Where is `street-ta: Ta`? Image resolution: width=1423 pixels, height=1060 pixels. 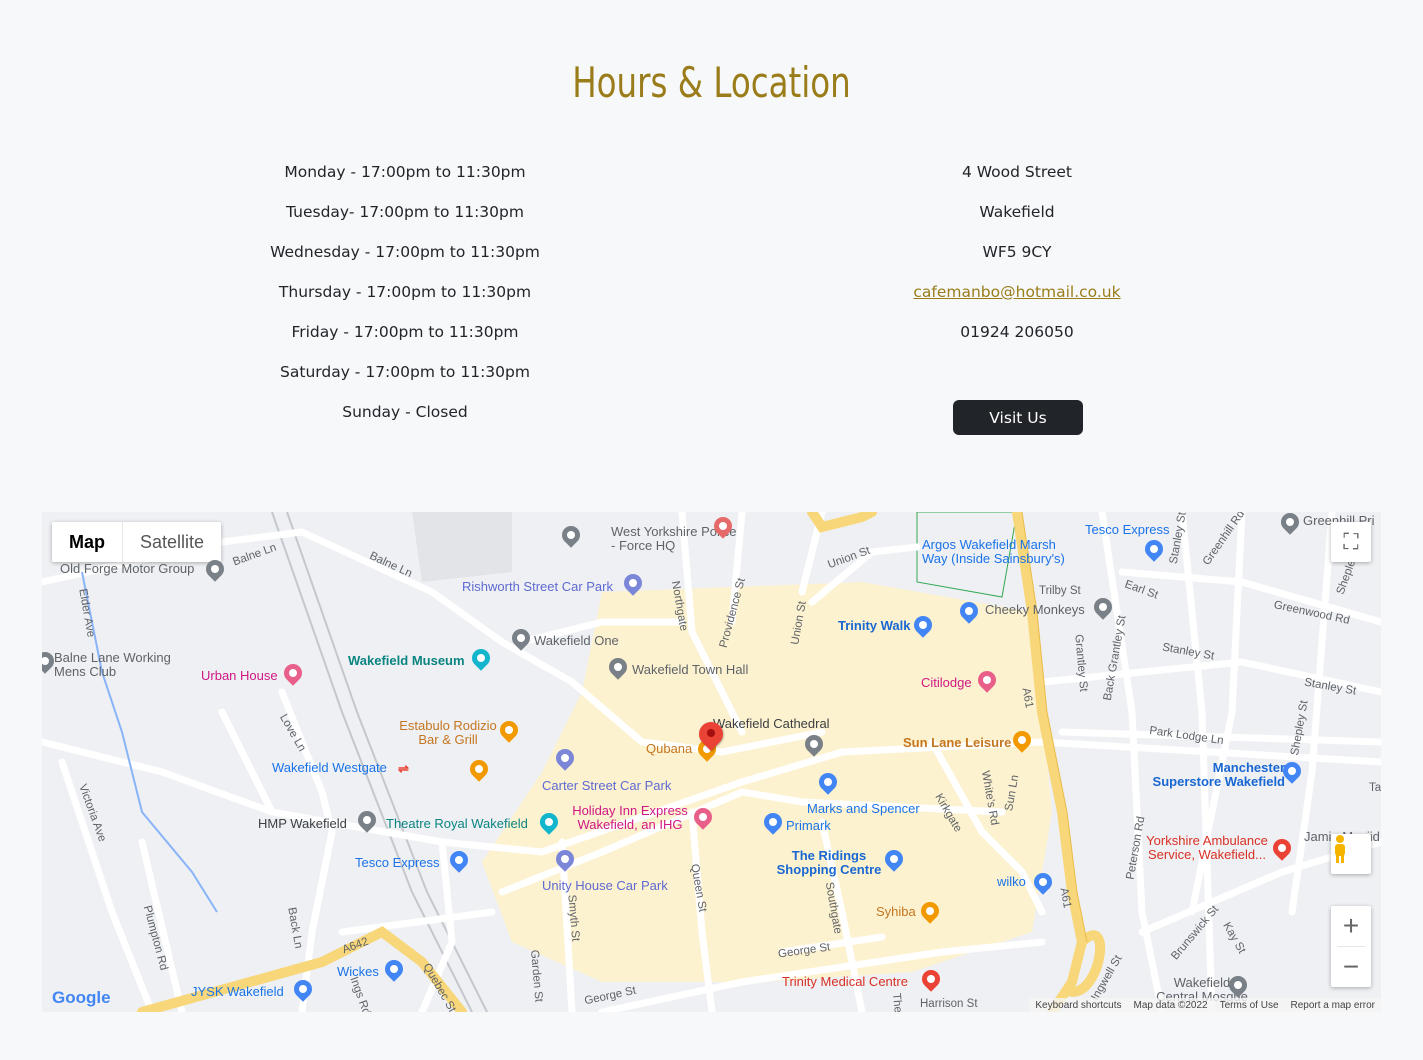
street-ta: Ta is located at coordinates (1375, 788).